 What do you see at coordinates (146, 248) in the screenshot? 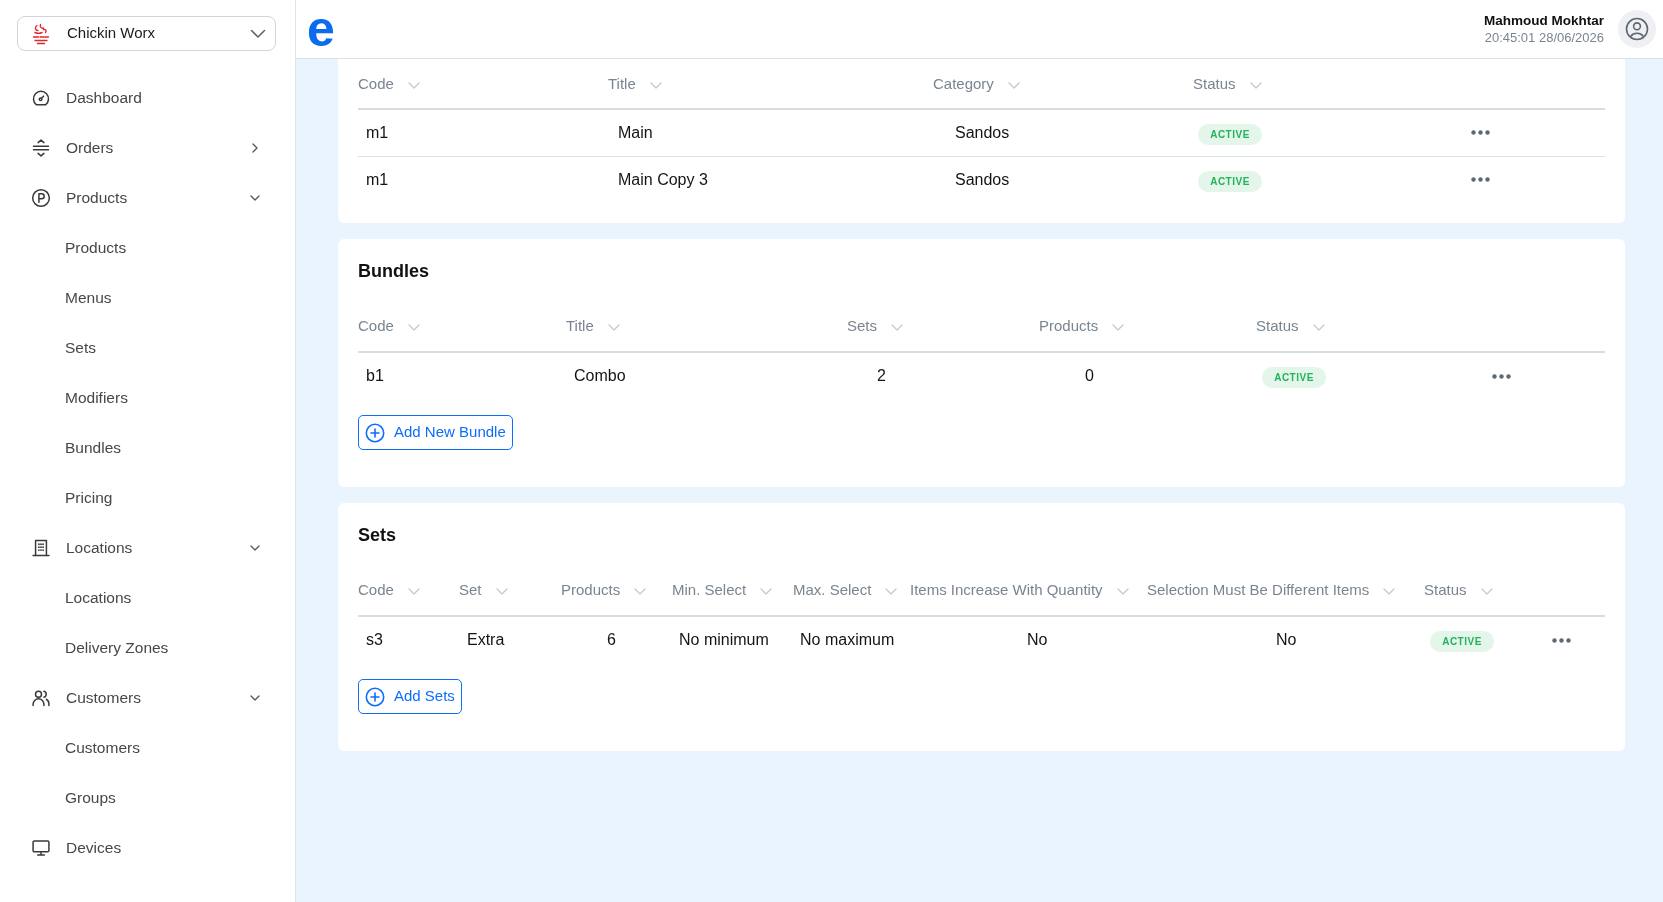
I see `sidebar-subitem: Products` at bounding box center [146, 248].